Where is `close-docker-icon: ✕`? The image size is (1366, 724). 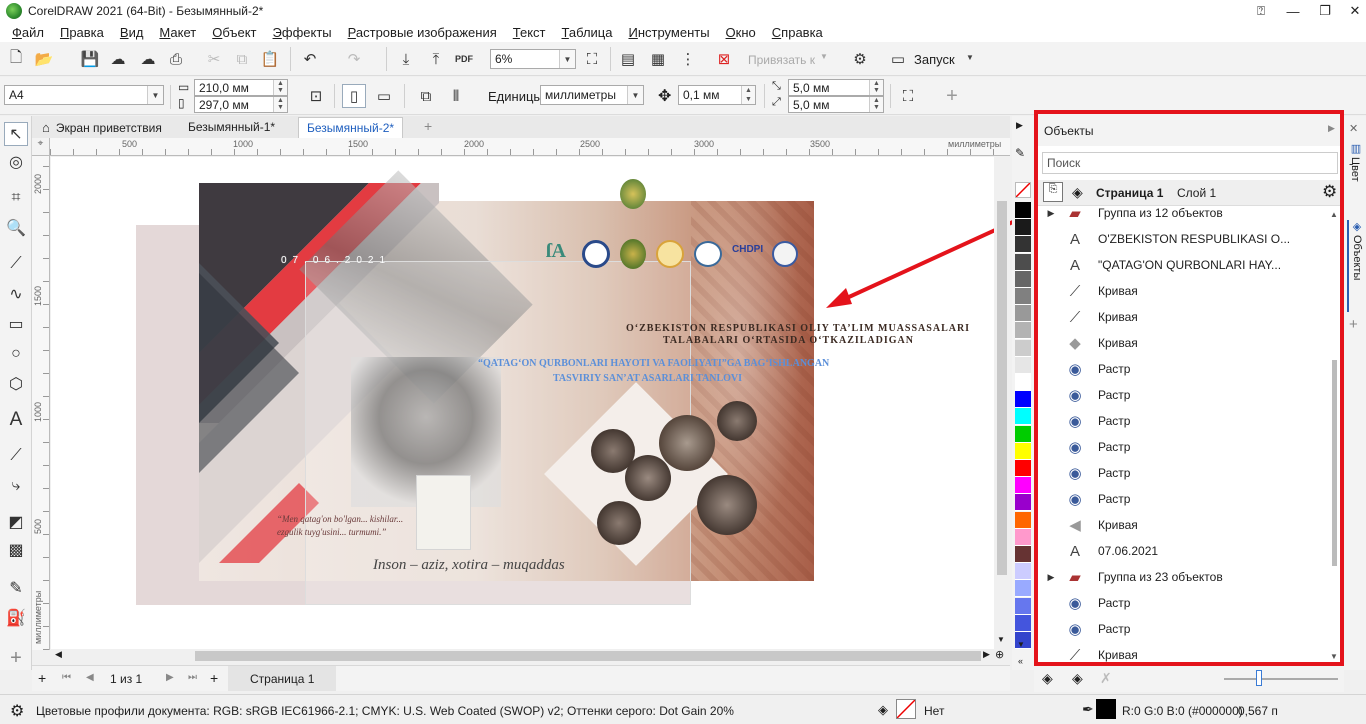 close-docker-icon: ✕ is located at coordinates (1353, 128).